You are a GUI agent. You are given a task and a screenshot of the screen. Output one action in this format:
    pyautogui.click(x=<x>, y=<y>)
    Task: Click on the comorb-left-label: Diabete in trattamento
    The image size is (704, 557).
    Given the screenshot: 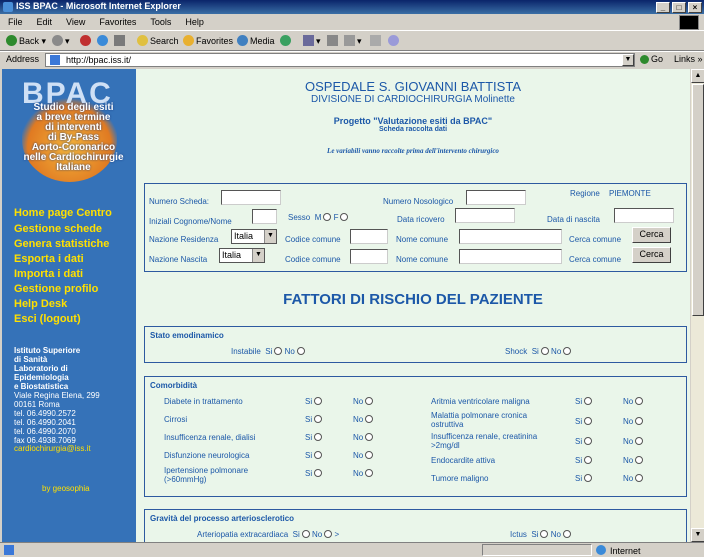 What is the action you would take?
    pyautogui.click(x=203, y=401)
    